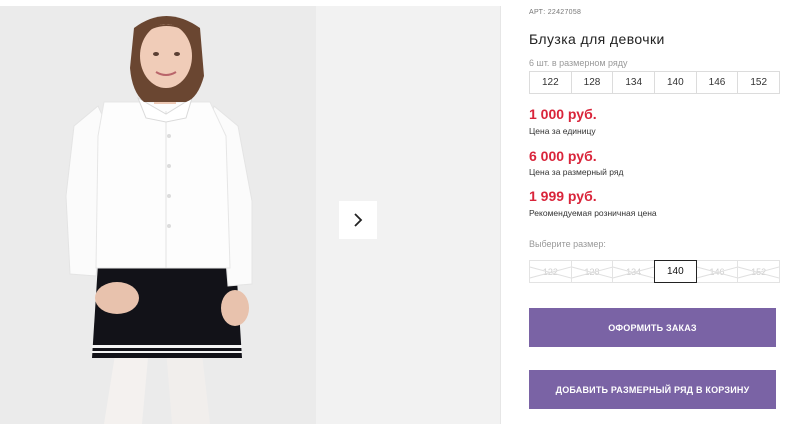 This screenshot has height=424, width=800. What do you see at coordinates (555, 12) in the screenshot?
I see `article-number: АРТ: 22427058` at bounding box center [555, 12].